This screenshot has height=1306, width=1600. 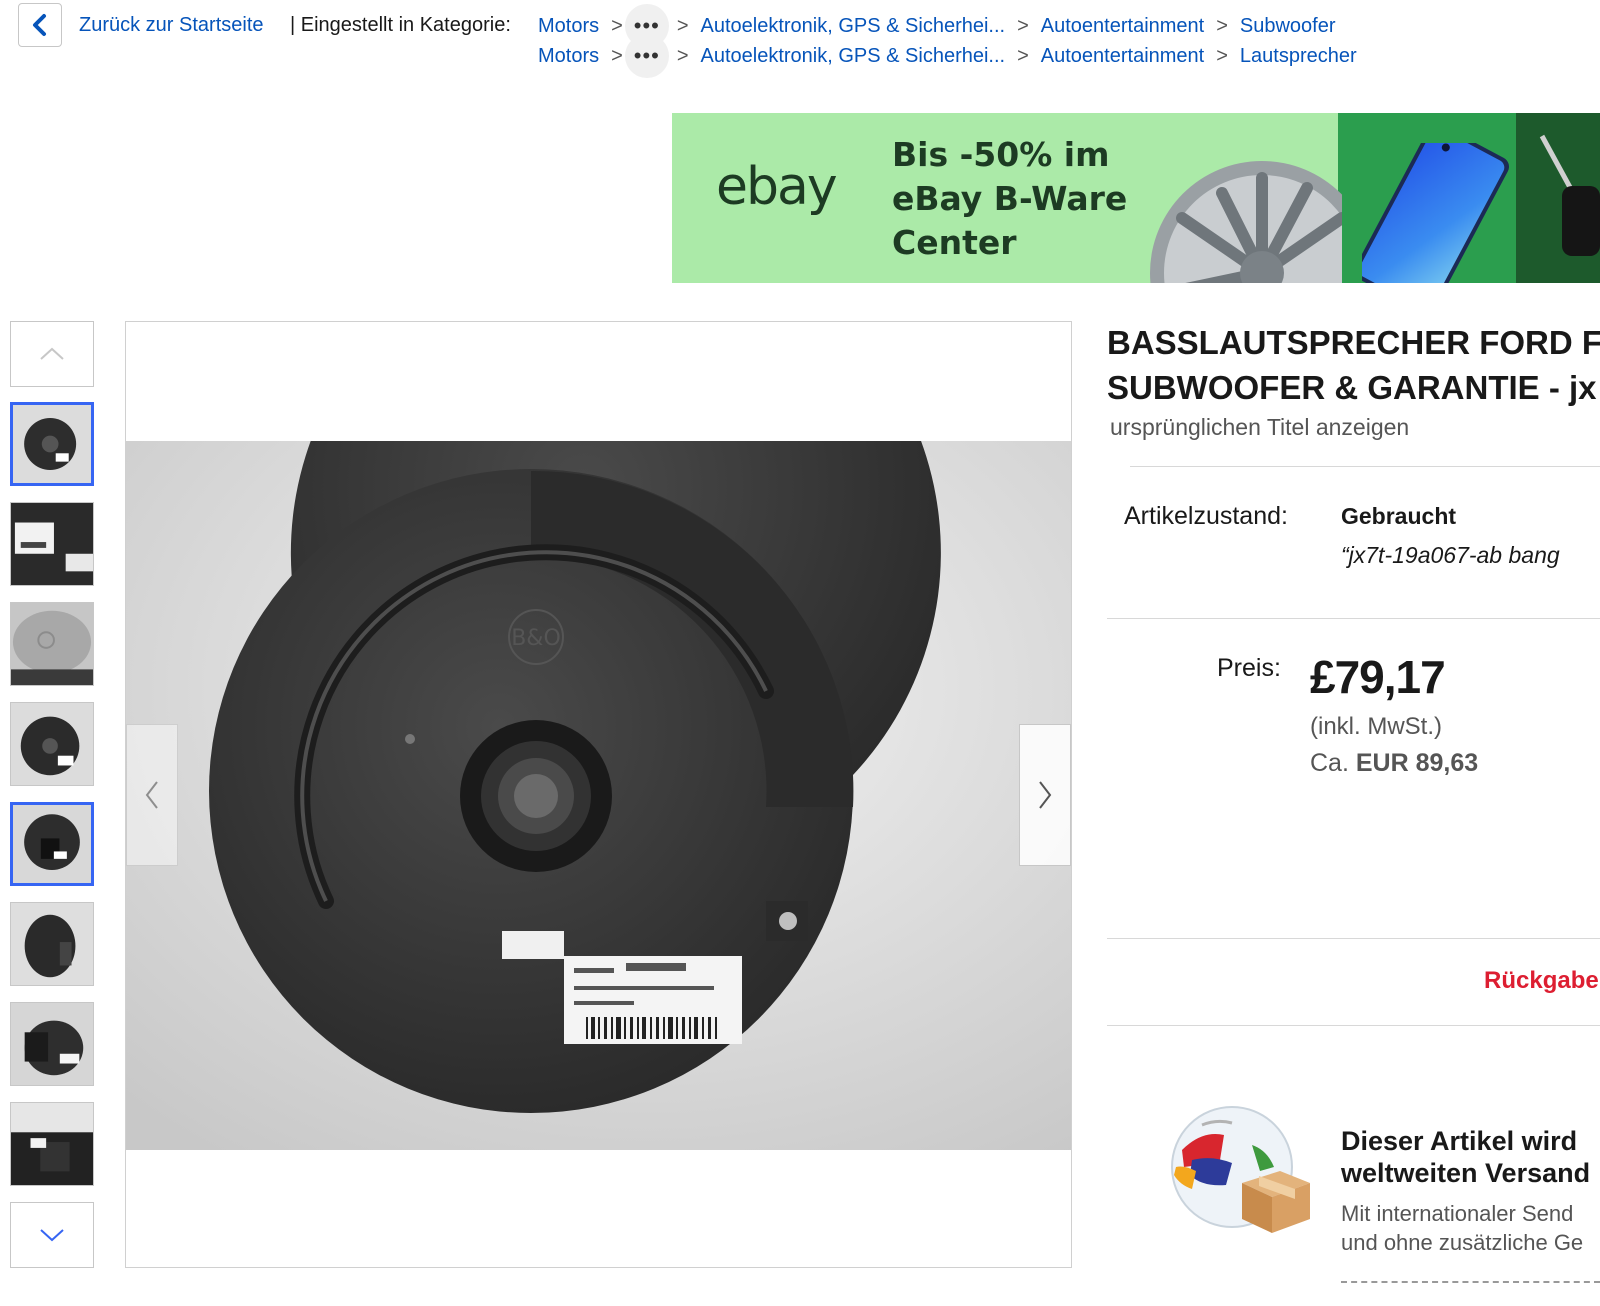 What do you see at coordinates (536, 638) in the screenshot?
I see `svg-text: B&O` at bounding box center [536, 638].